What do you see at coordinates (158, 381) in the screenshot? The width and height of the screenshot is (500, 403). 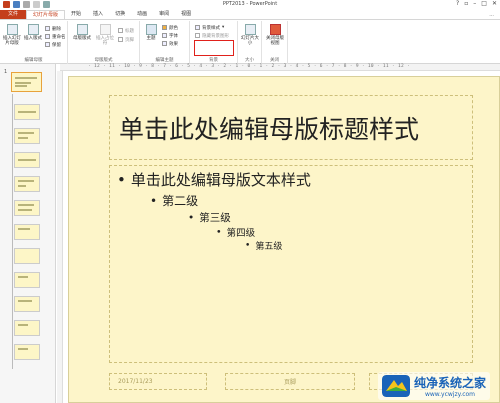 I see `date-placeholder: 2017/11/23` at bounding box center [158, 381].